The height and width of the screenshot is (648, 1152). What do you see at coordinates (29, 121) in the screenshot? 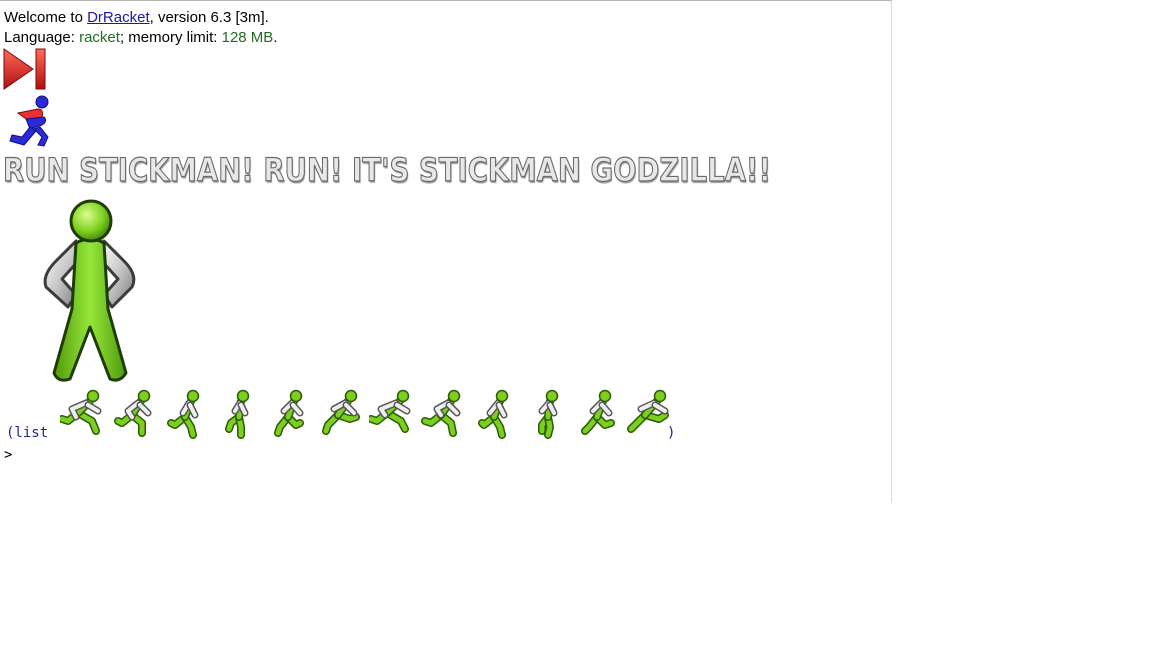
I see `runner-icon` at bounding box center [29, 121].